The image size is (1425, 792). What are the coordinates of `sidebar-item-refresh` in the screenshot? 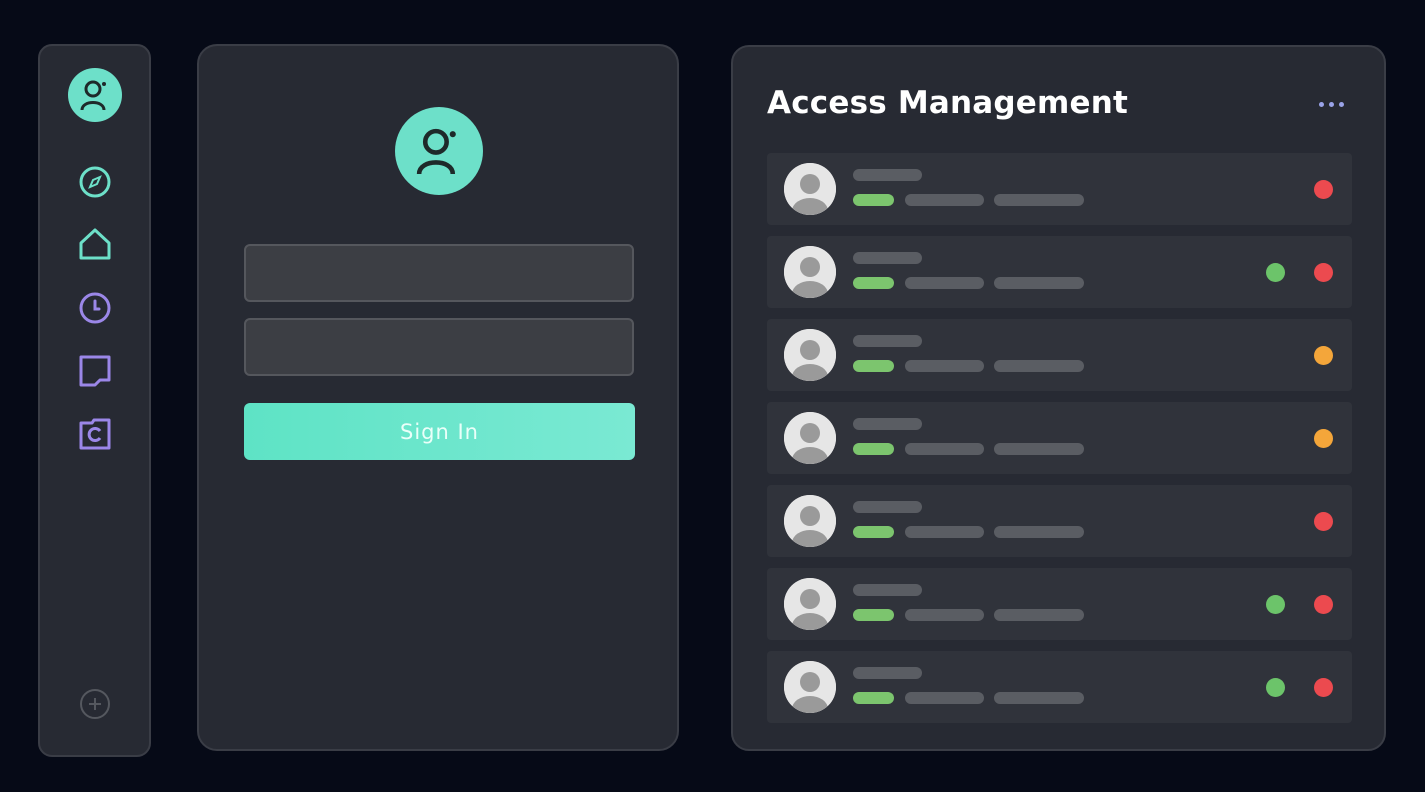 It's located at (95, 434).